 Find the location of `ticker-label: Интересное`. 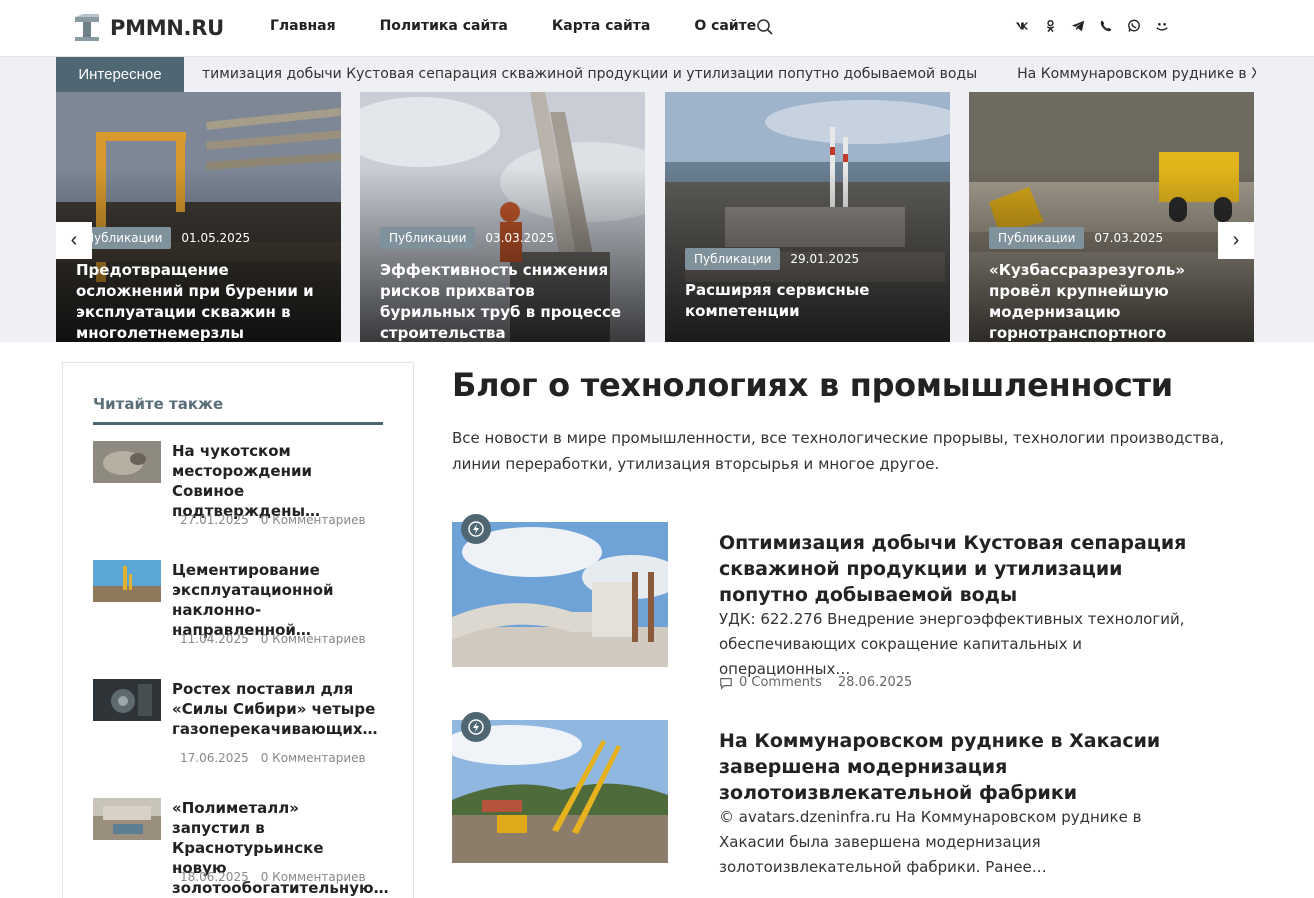

ticker-label: Интересное is located at coordinates (120, 74).